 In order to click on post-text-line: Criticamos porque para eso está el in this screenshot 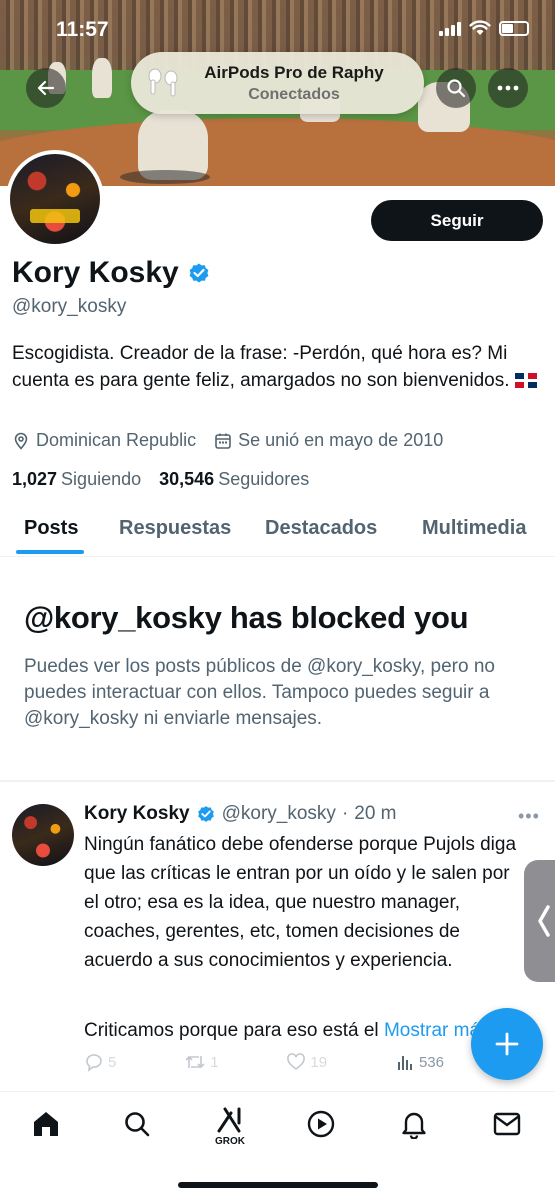, I will do `click(231, 1030)`.